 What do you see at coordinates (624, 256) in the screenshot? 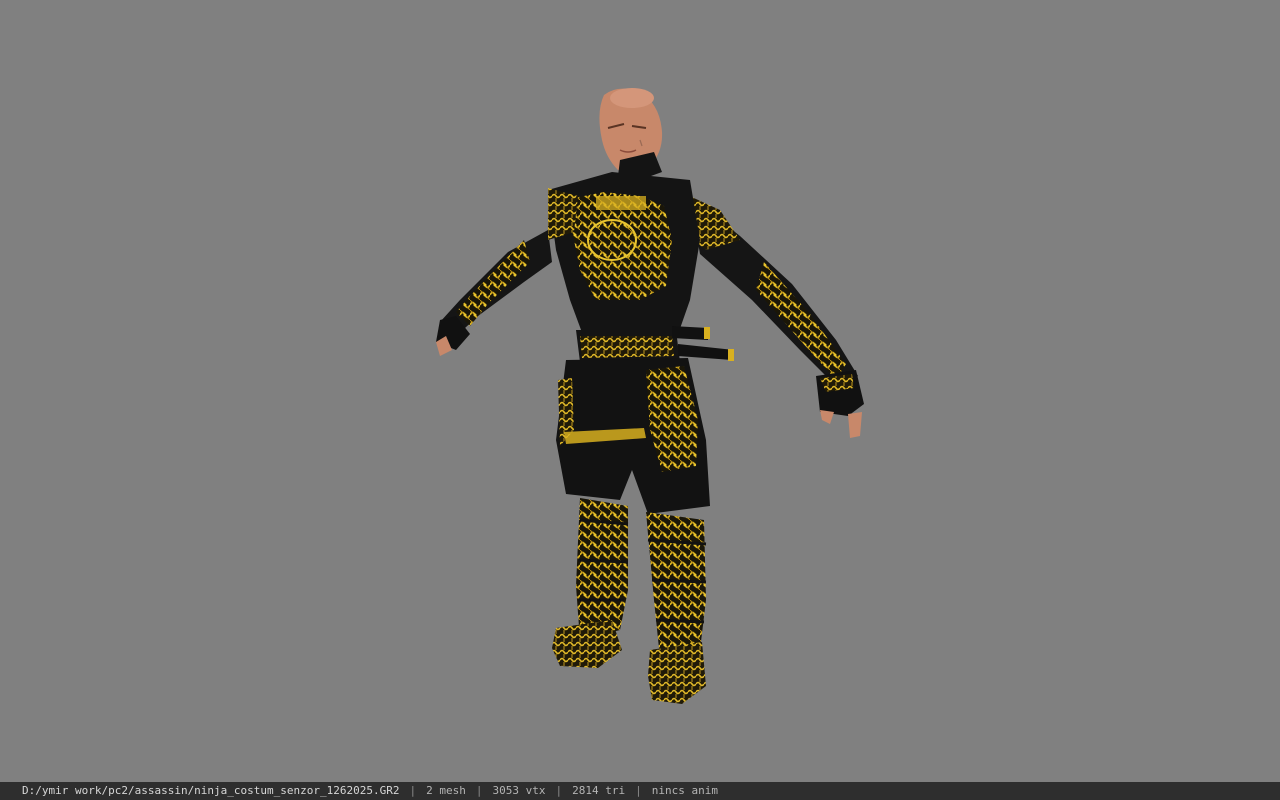
I see `torso` at bounding box center [624, 256].